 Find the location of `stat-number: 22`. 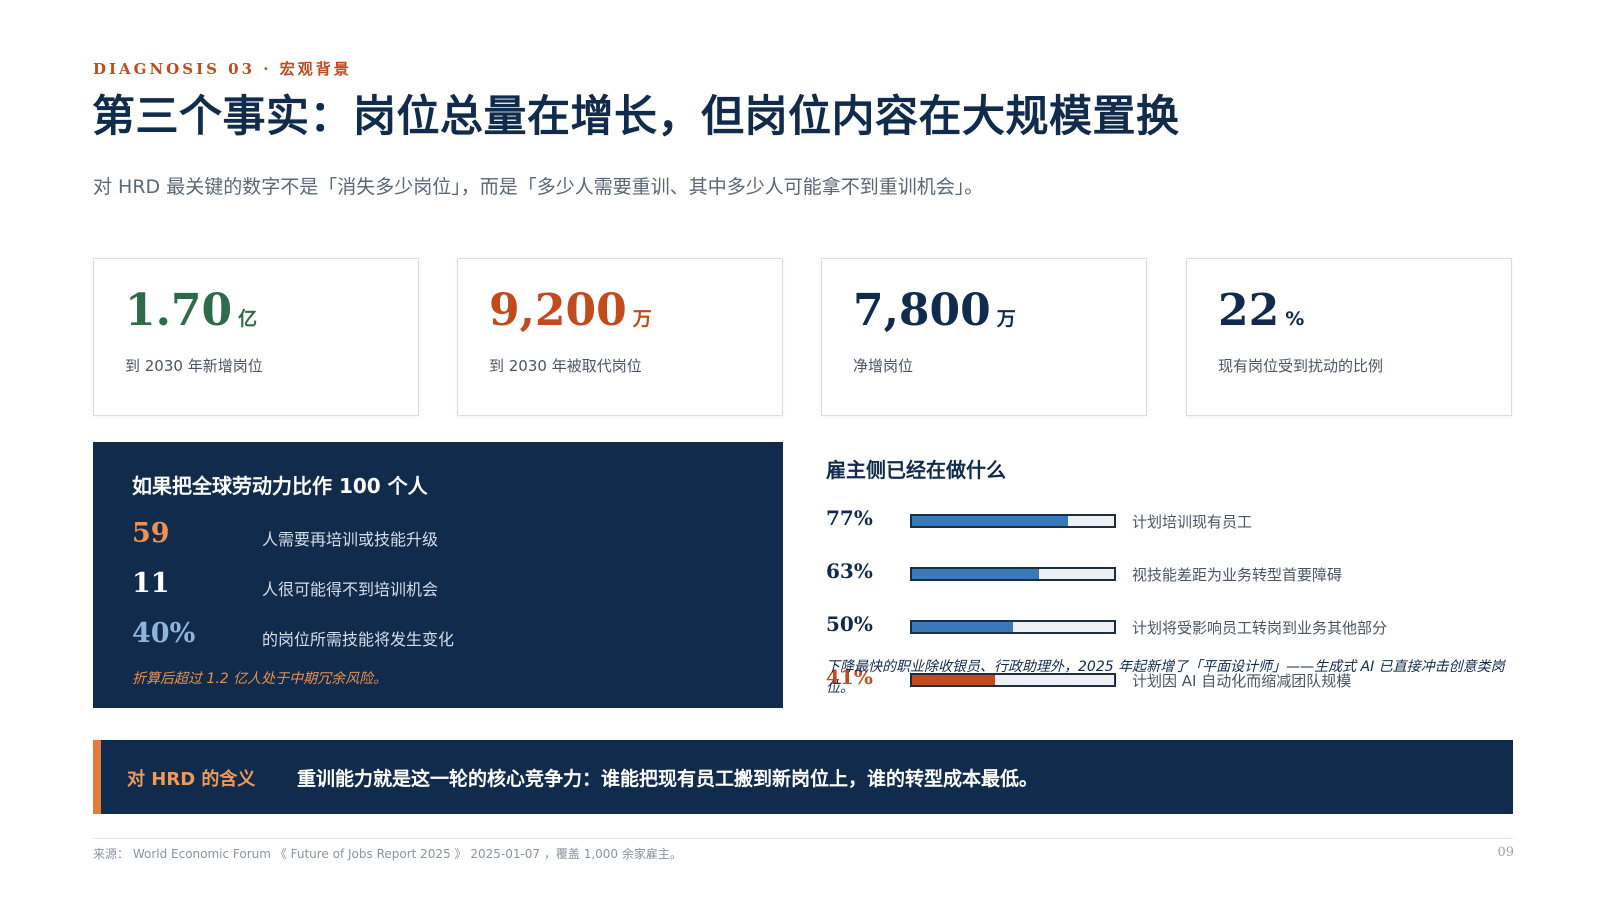

stat-number: 22 is located at coordinates (1249, 310).